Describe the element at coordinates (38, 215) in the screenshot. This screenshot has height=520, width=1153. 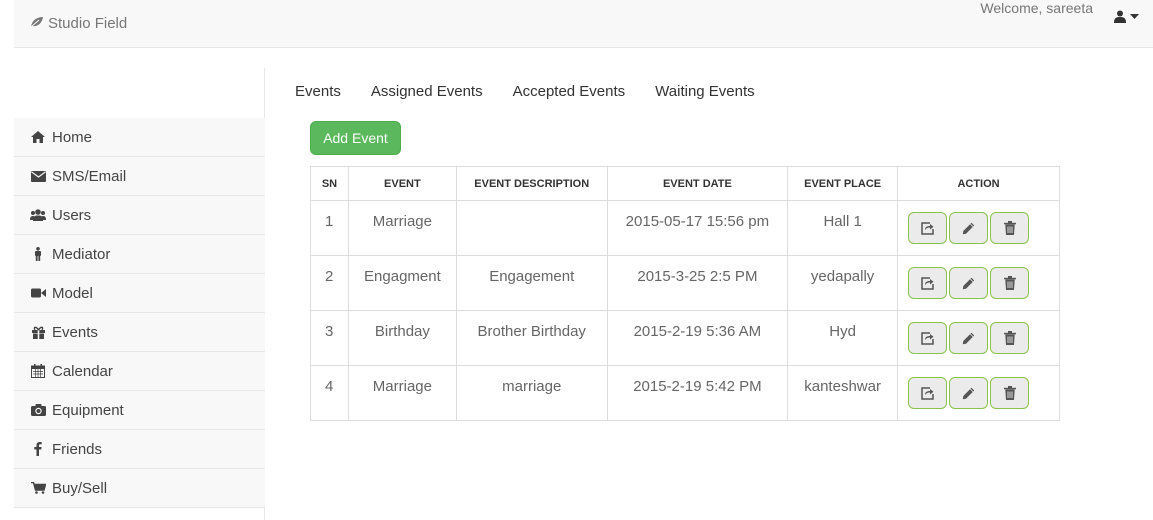
I see `users-icon` at that location.